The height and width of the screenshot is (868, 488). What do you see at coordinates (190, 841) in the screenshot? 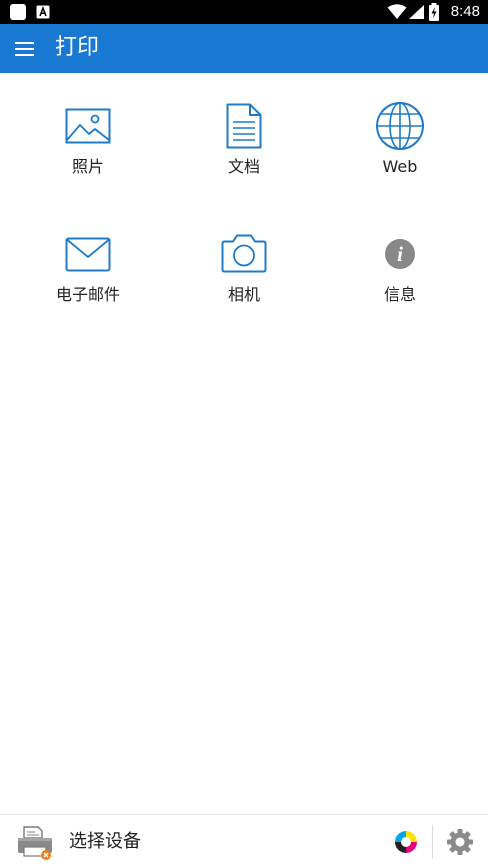
I see `select-device-button: 选择设备` at bounding box center [190, 841].